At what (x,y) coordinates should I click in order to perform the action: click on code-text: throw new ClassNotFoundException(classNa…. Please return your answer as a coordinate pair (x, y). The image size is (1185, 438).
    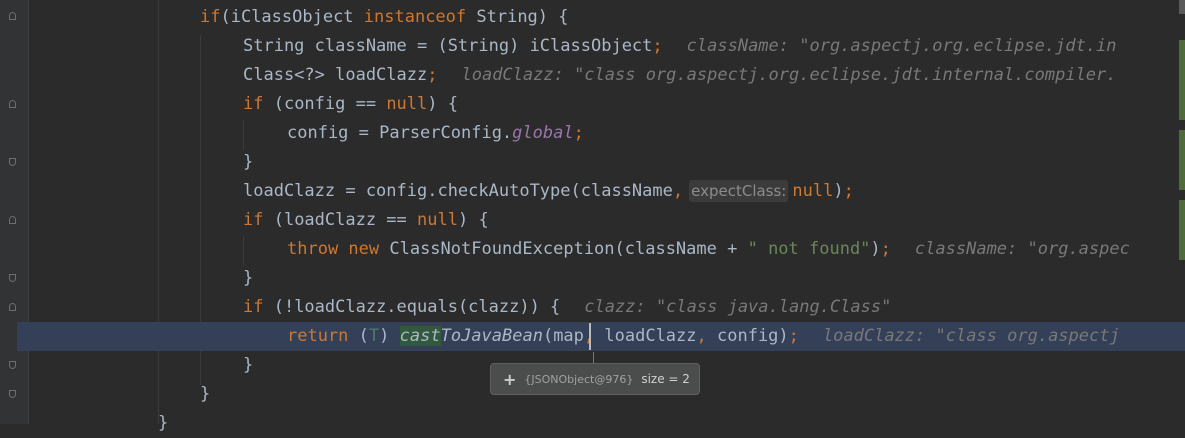
    Looking at the image, I should click on (708, 249).